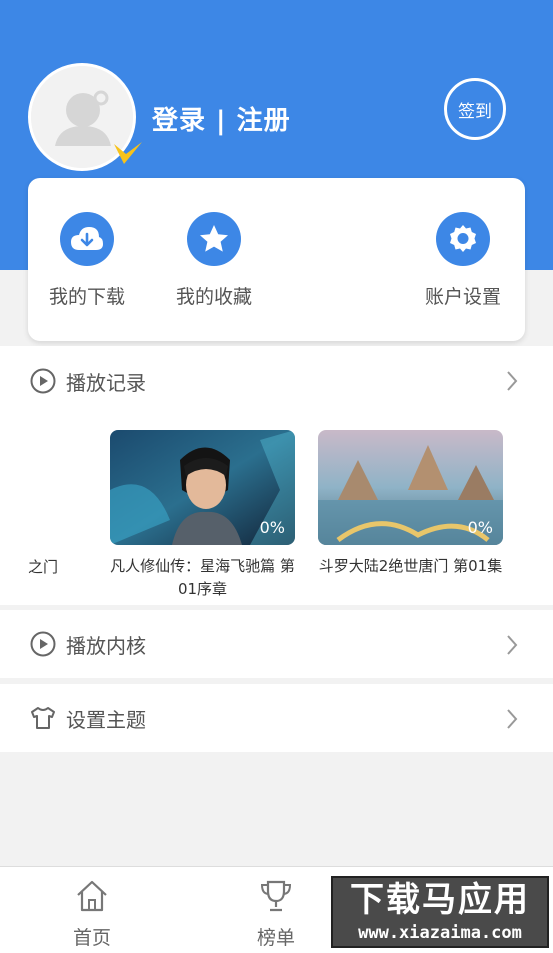 This screenshot has width=553, height=953. I want to click on home-icon, so click(92, 896).